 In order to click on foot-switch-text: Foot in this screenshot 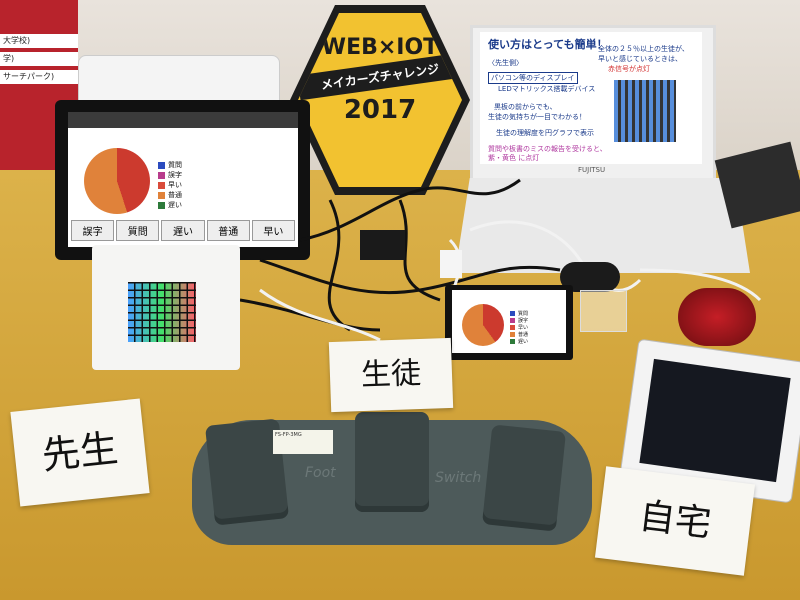, I will do `click(320, 473)`.